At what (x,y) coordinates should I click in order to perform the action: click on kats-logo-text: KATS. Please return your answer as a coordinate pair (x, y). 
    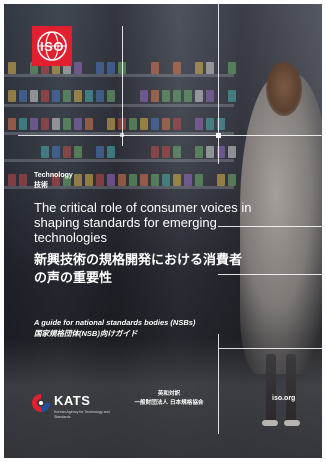
    Looking at the image, I should click on (72, 400).